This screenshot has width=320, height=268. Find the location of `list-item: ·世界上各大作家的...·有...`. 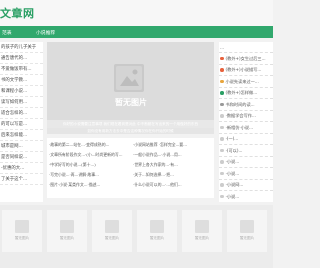

list-item: ·世界上各大作家的...·有... is located at coordinates (173, 165).